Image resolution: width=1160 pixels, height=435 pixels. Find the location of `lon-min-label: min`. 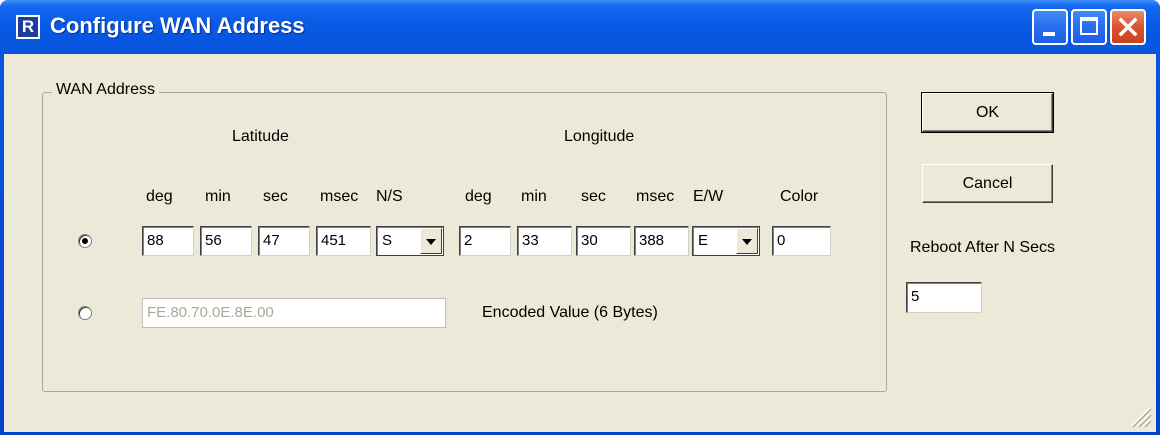

lon-min-label: min is located at coordinates (534, 196).